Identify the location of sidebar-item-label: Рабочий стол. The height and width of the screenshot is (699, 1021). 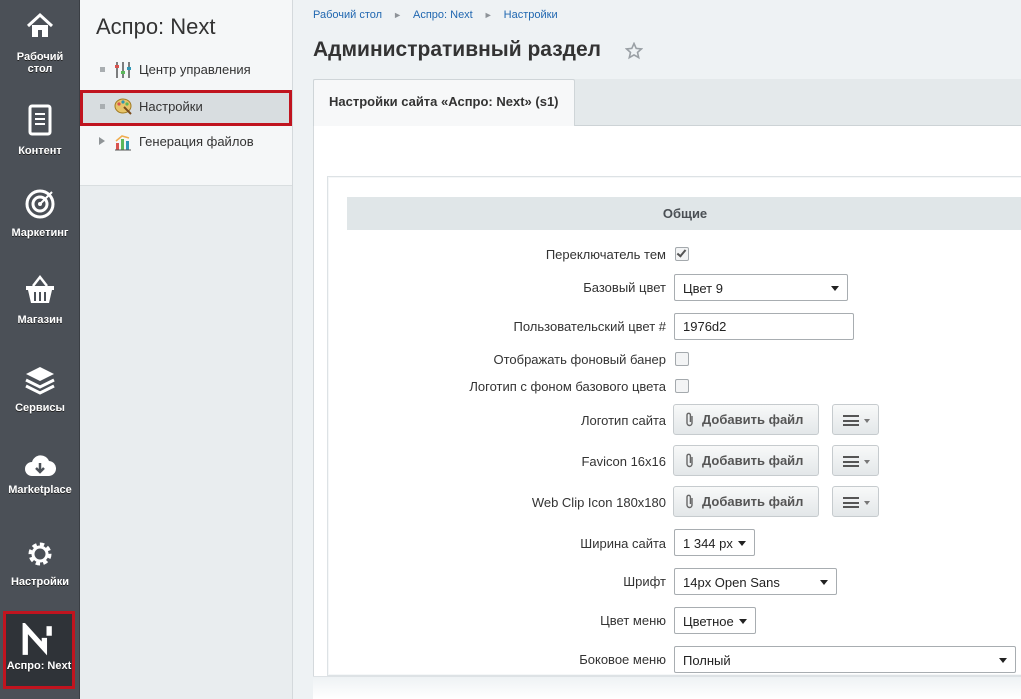
(40, 63).